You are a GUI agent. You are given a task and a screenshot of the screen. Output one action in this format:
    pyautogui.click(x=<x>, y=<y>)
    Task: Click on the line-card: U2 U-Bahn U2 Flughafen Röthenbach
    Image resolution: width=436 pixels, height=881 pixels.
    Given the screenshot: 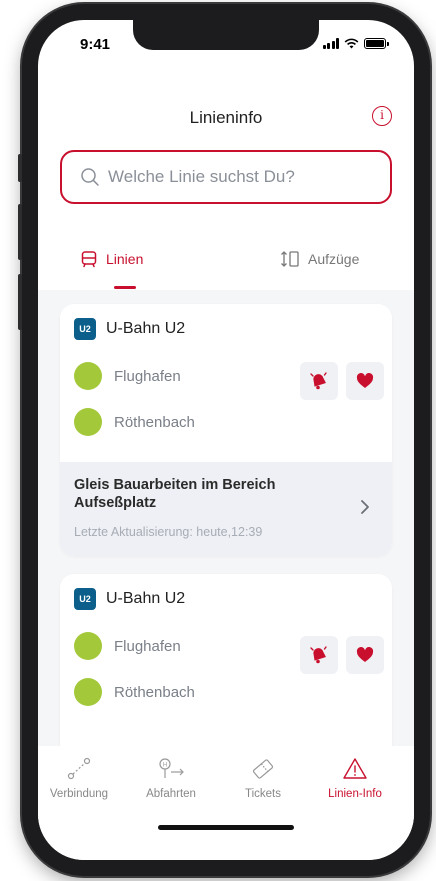 What is the action you would take?
    pyautogui.click(x=226, y=660)
    